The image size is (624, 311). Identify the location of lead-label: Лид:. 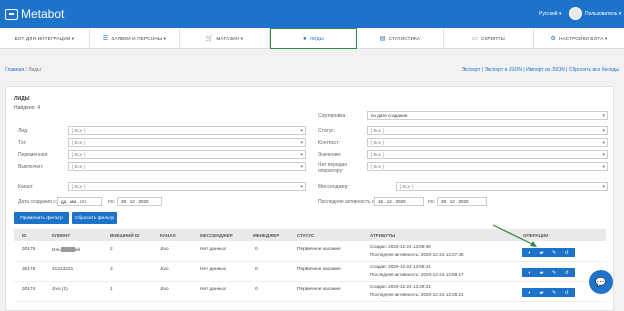
(23, 131).